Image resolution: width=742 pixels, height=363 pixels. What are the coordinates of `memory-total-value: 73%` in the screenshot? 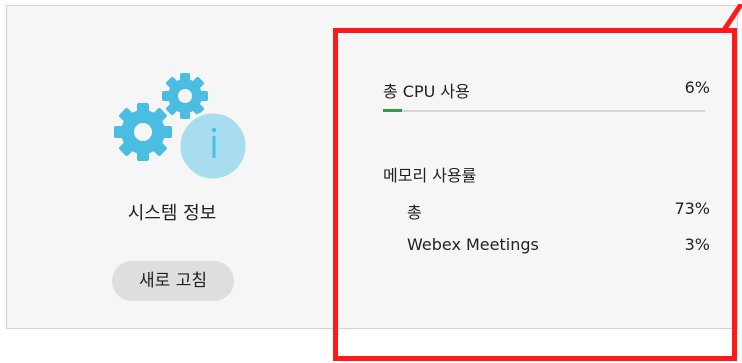 It's located at (692, 208).